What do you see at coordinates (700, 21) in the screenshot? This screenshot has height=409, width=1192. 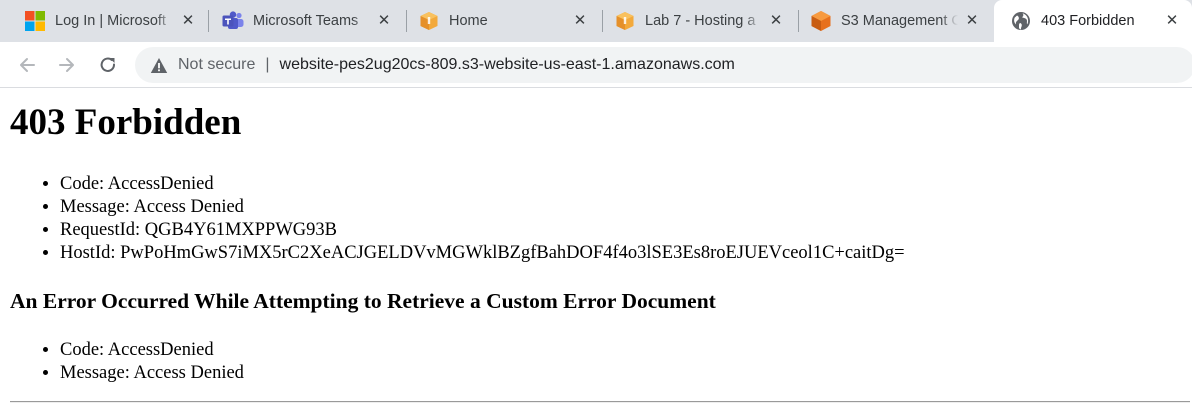 I see `tab-title: Lab 7 - Hosting a` at bounding box center [700, 21].